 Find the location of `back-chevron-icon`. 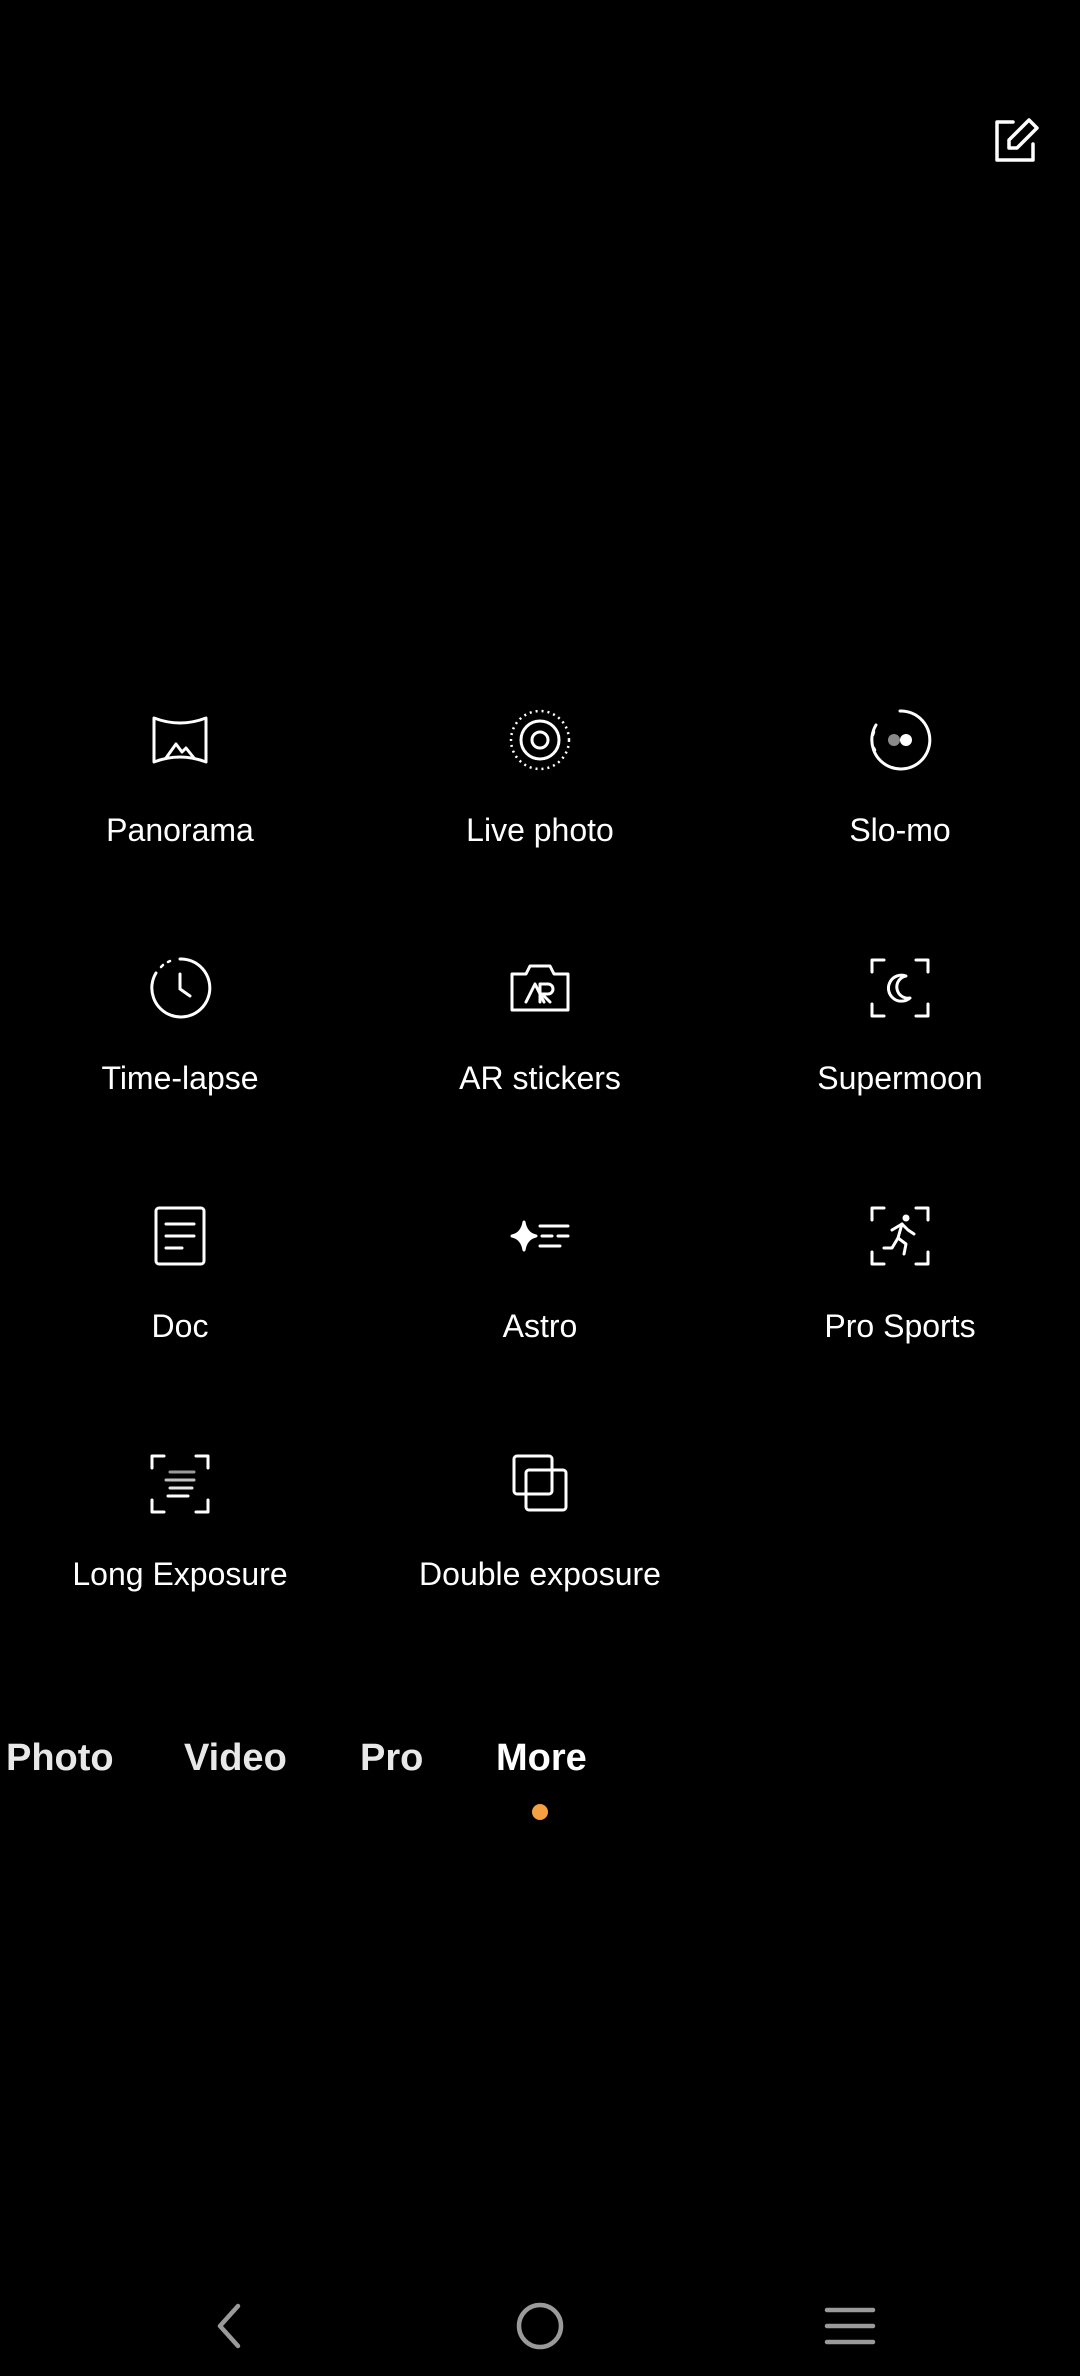

back-chevron-icon is located at coordinates (229, 2326).